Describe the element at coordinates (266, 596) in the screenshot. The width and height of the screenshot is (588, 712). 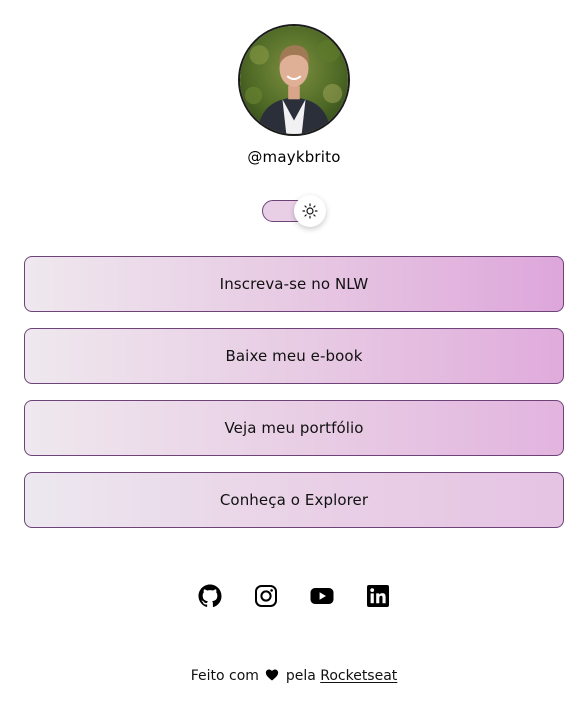
I see `instagram-icon` at that location.